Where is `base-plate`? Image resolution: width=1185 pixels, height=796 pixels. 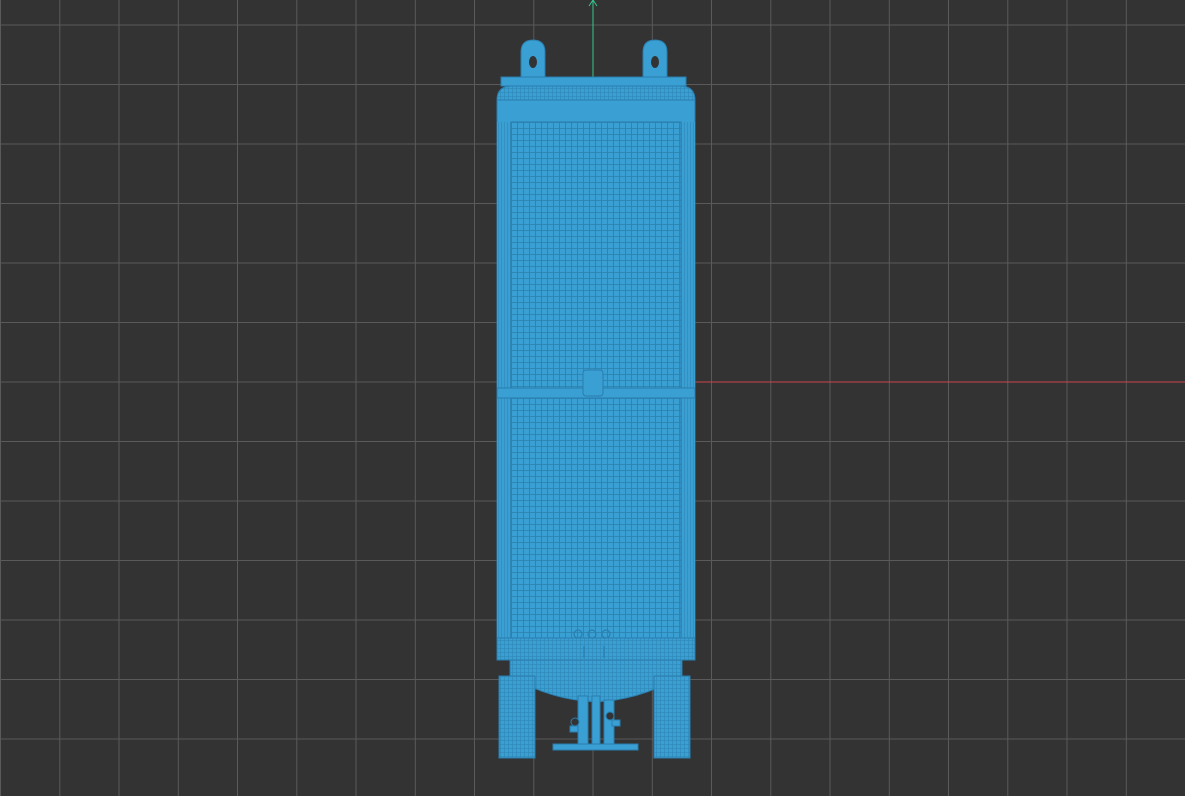 base-plate is located at coordinates (595, 747).